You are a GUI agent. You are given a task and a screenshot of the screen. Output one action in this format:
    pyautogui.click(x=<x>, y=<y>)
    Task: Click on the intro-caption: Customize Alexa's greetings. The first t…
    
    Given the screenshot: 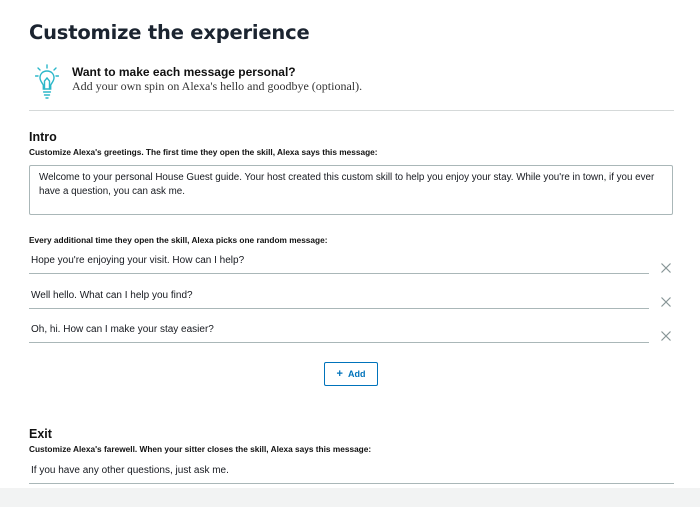 What is the action you would take?
    pyautogui.click(x=203, y=152)
    